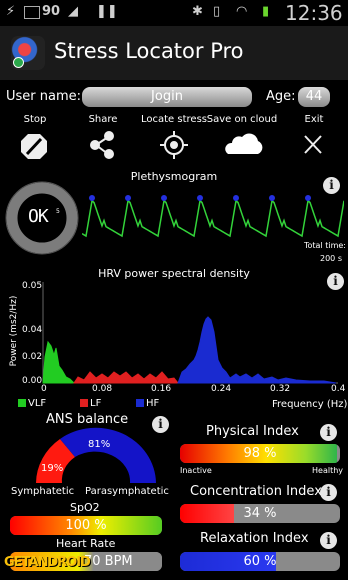 The height and width of the screenshot is (580, 348). Describe the element at coordinates (11, 11) in the screenshot. I see `usb-icon: ⚡` at that location.